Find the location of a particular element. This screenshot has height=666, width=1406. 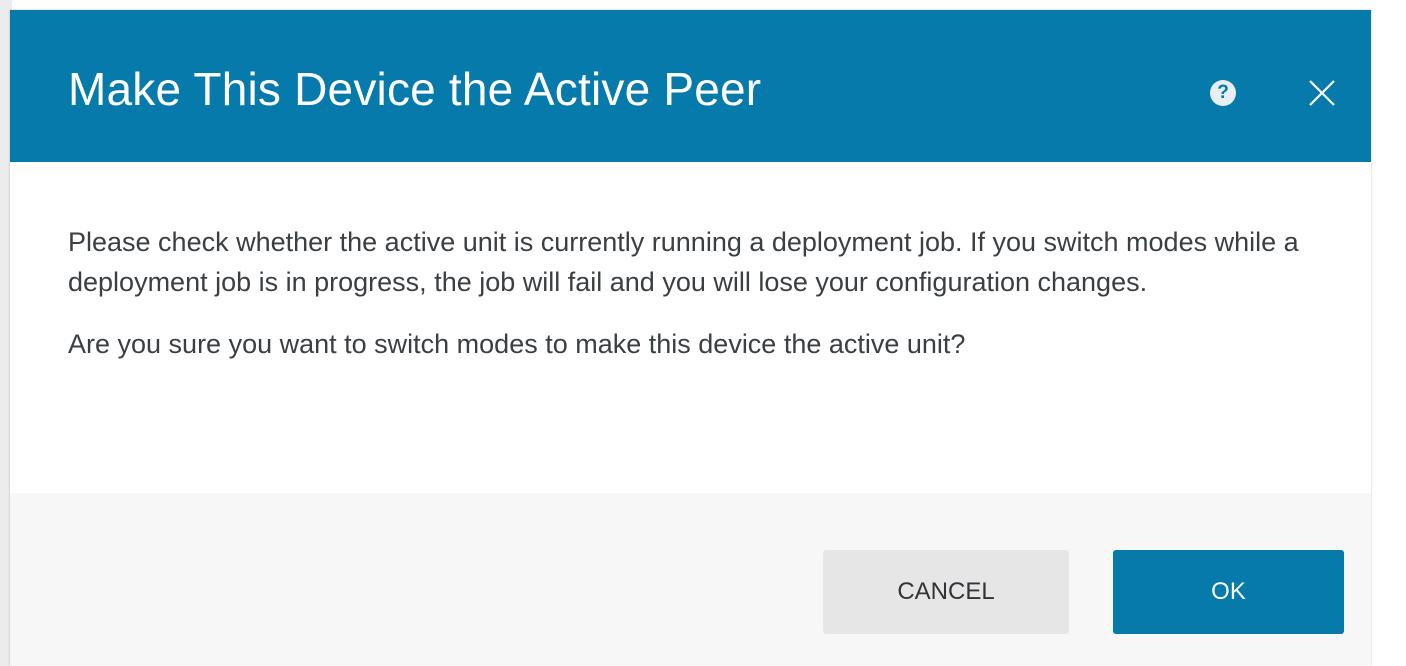

ok-button: OK is located at coordinates (1228, 592).